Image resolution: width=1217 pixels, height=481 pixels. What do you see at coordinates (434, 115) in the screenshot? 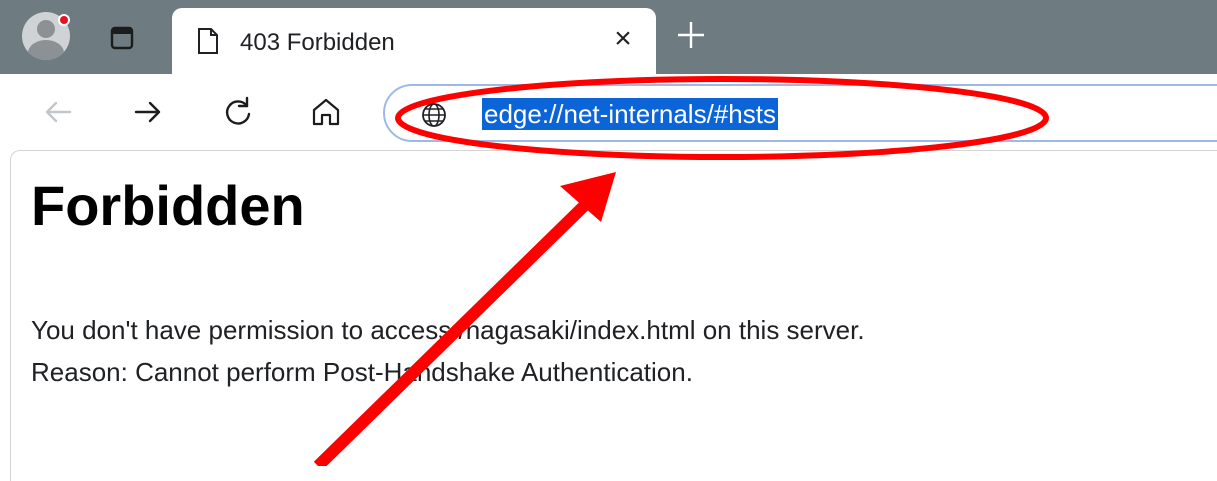
I see `globe-icon` at bounding box center [434, 115].